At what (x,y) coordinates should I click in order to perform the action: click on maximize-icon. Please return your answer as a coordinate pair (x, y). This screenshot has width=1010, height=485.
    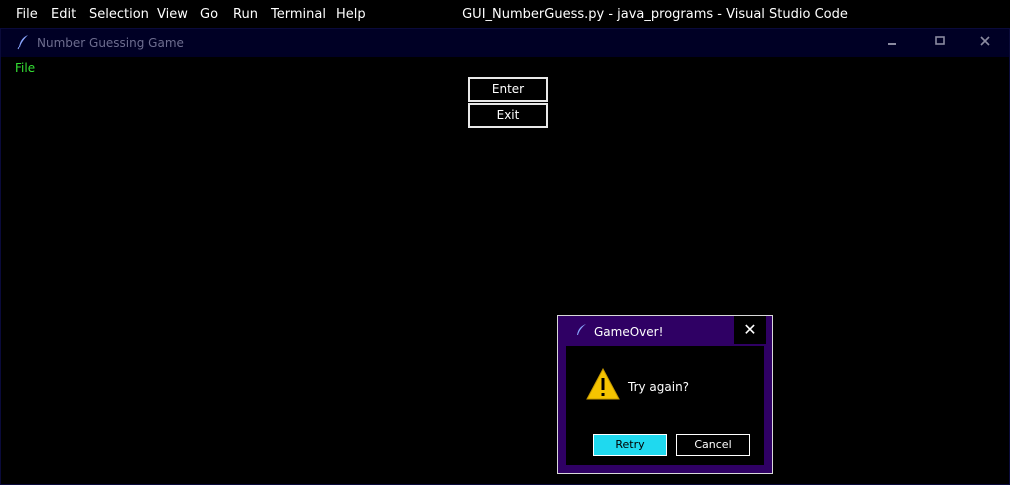
    Looking at the image, I should click on (940, 43).